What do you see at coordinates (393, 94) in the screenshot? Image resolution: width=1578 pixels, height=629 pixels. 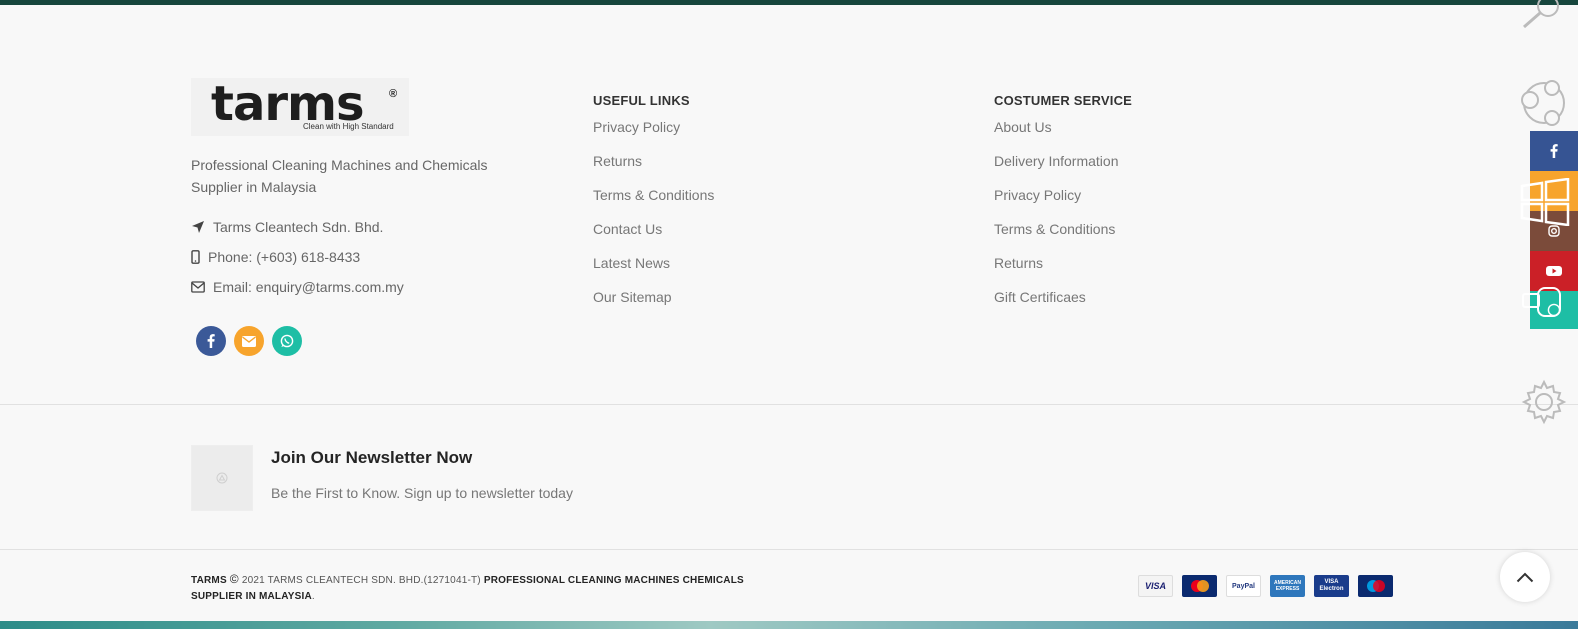 I see `logo-registered-mark: ®` at bounding box center [393, 94].